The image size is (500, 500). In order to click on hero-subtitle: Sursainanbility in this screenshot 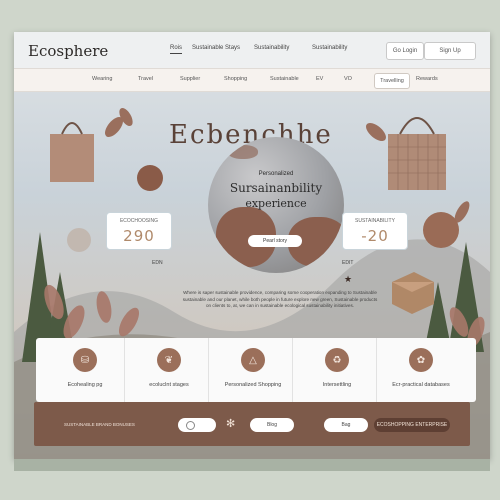, I will do `click(276, 188)`.